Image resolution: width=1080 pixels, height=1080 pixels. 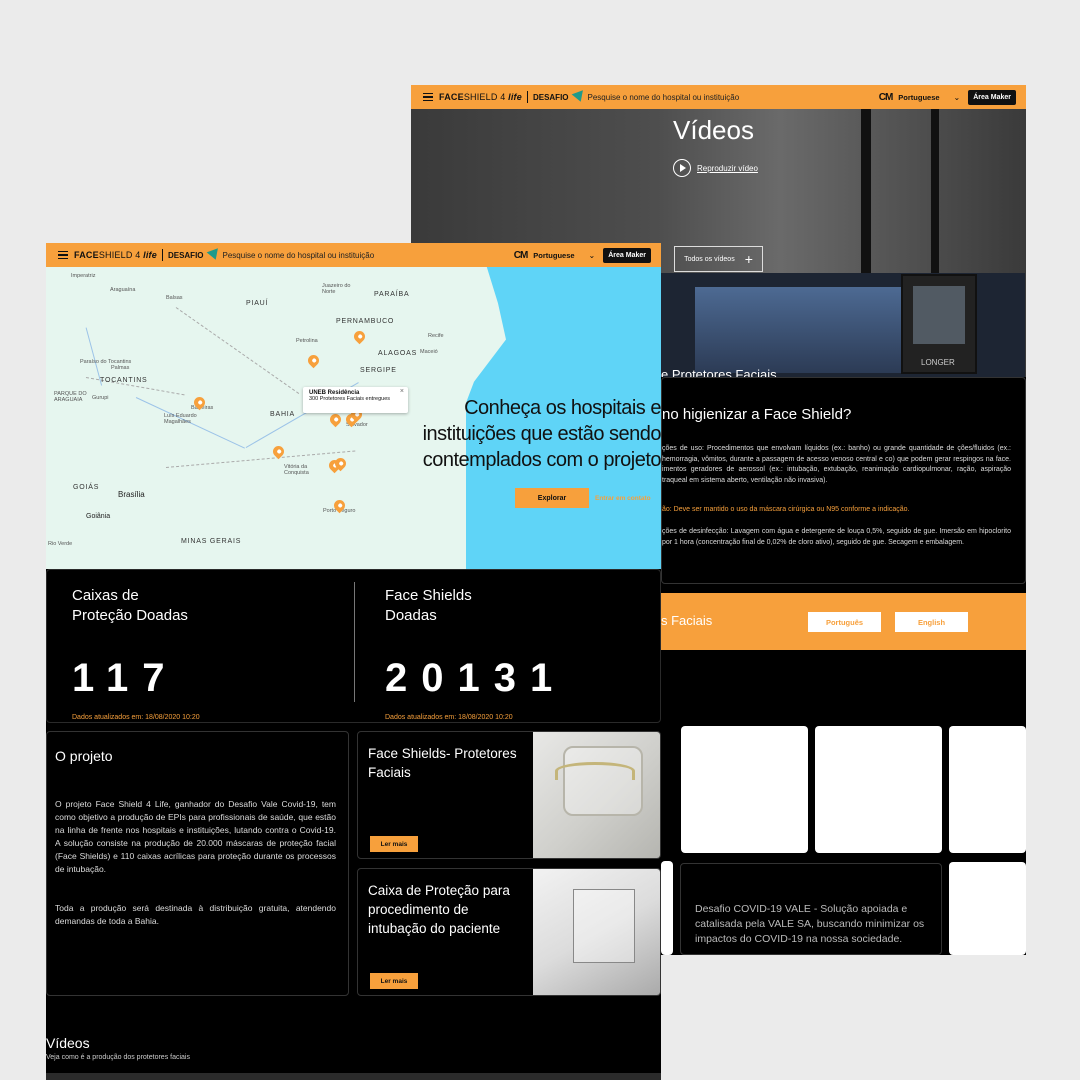 What do you see at coordinates (596, 795) in the screenshot?
I see `face-shield-image` at bounding box center [596, 795].